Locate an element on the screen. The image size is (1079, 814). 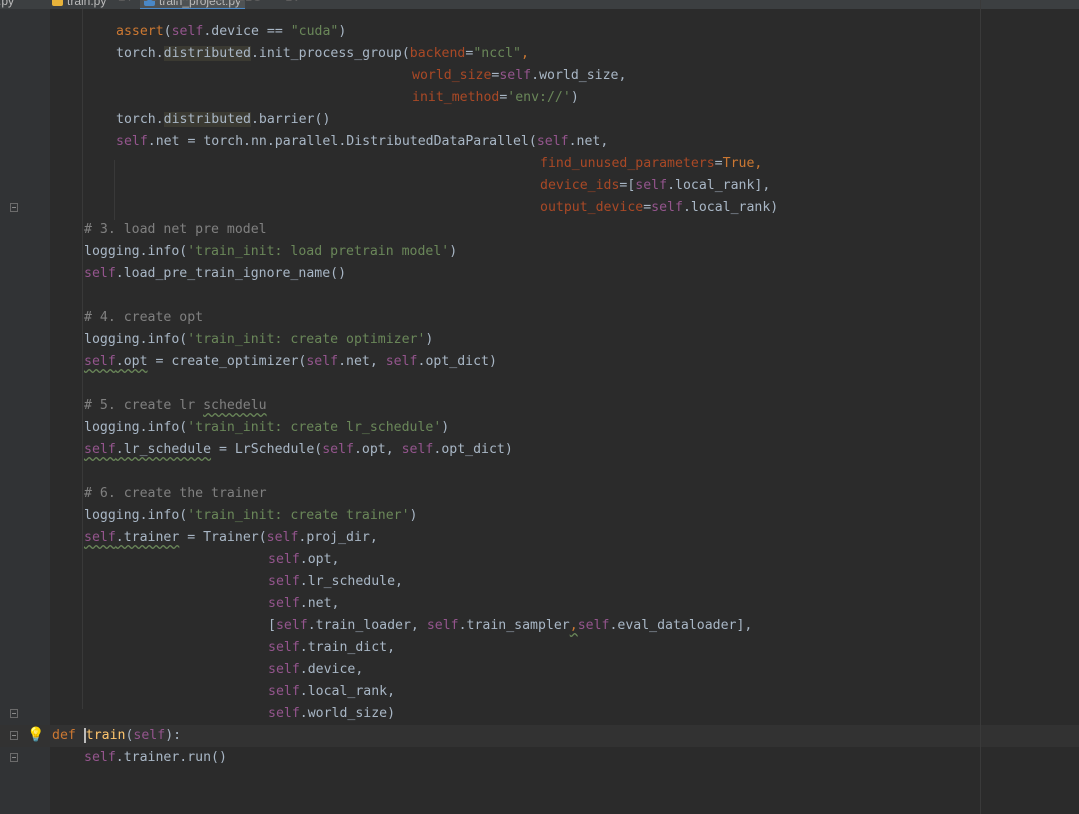
code-token: .train_sampler is located at coordinates (514, 625).